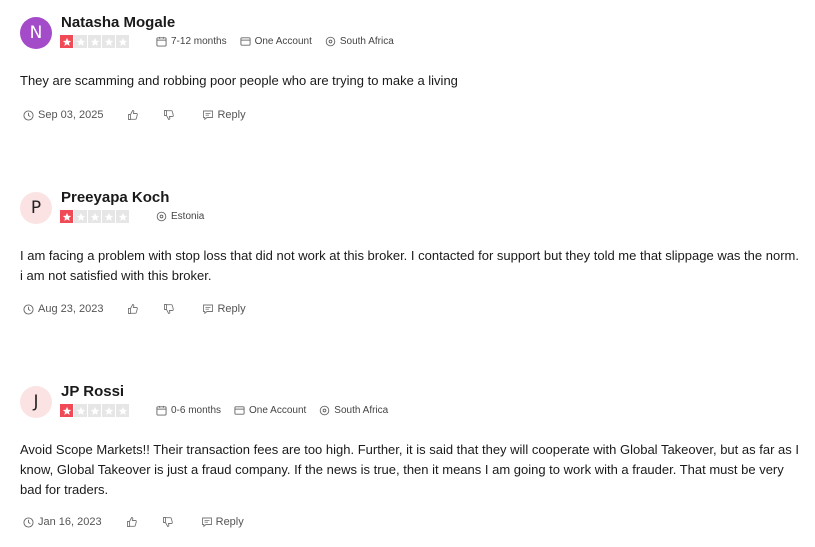  I want to click on review-footer: Aug 23, 2023 Reply, so click(134, 309).